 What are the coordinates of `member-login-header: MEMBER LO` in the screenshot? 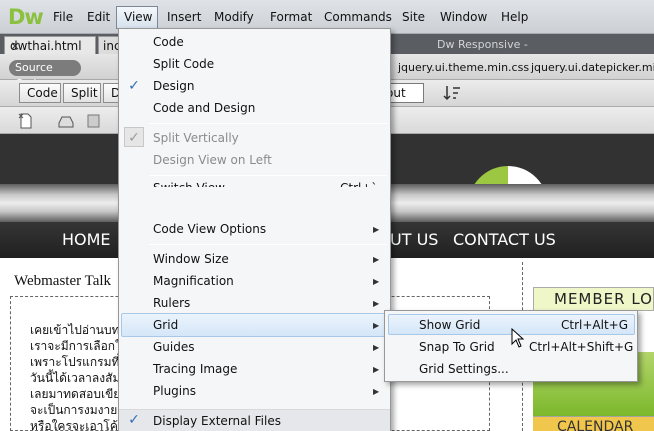 It's located at (593, 299).